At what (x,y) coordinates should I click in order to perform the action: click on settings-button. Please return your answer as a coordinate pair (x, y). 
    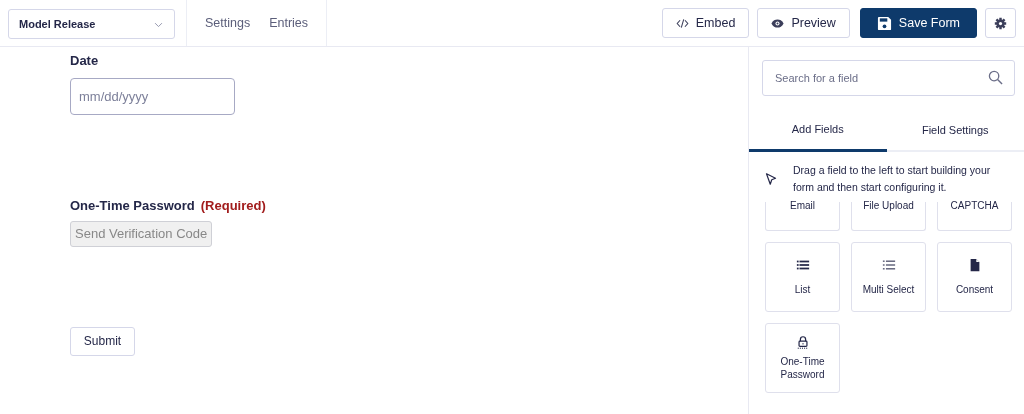
    Looking at the image, I should click on (1000, 23).